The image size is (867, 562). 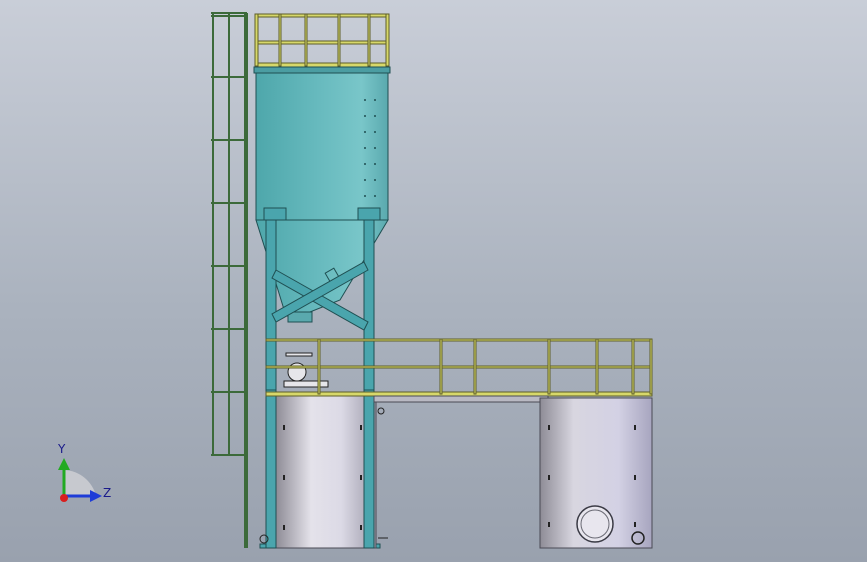 What do you see at coordinates (107, 493) in the screenshot?
I see `axis-label-z: Z` at bounding box center [107, 493].